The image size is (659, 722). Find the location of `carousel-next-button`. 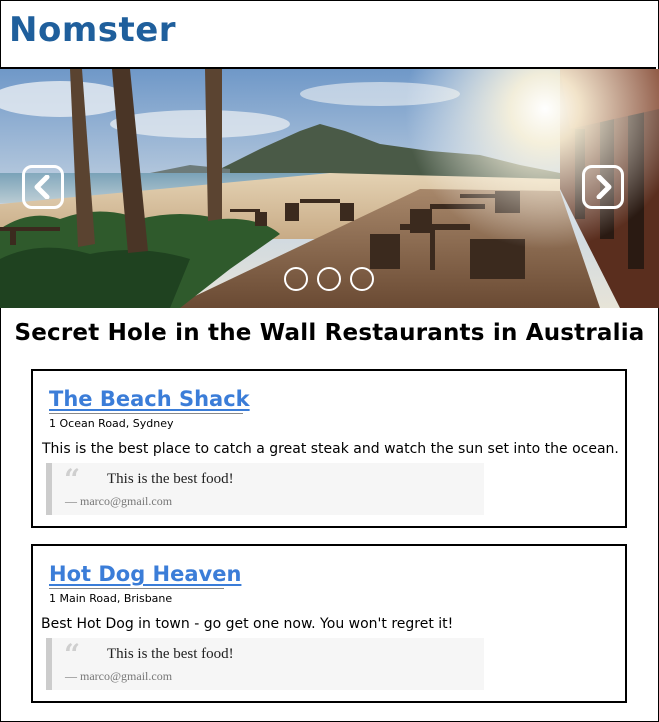

carousel-next-button is located at coordinates (603, 187).